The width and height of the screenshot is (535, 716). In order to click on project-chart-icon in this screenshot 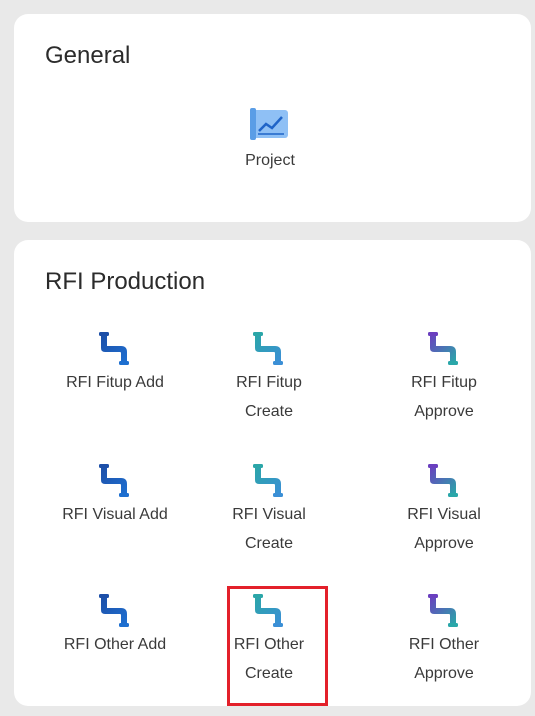, I will do `click(269, 124)`.